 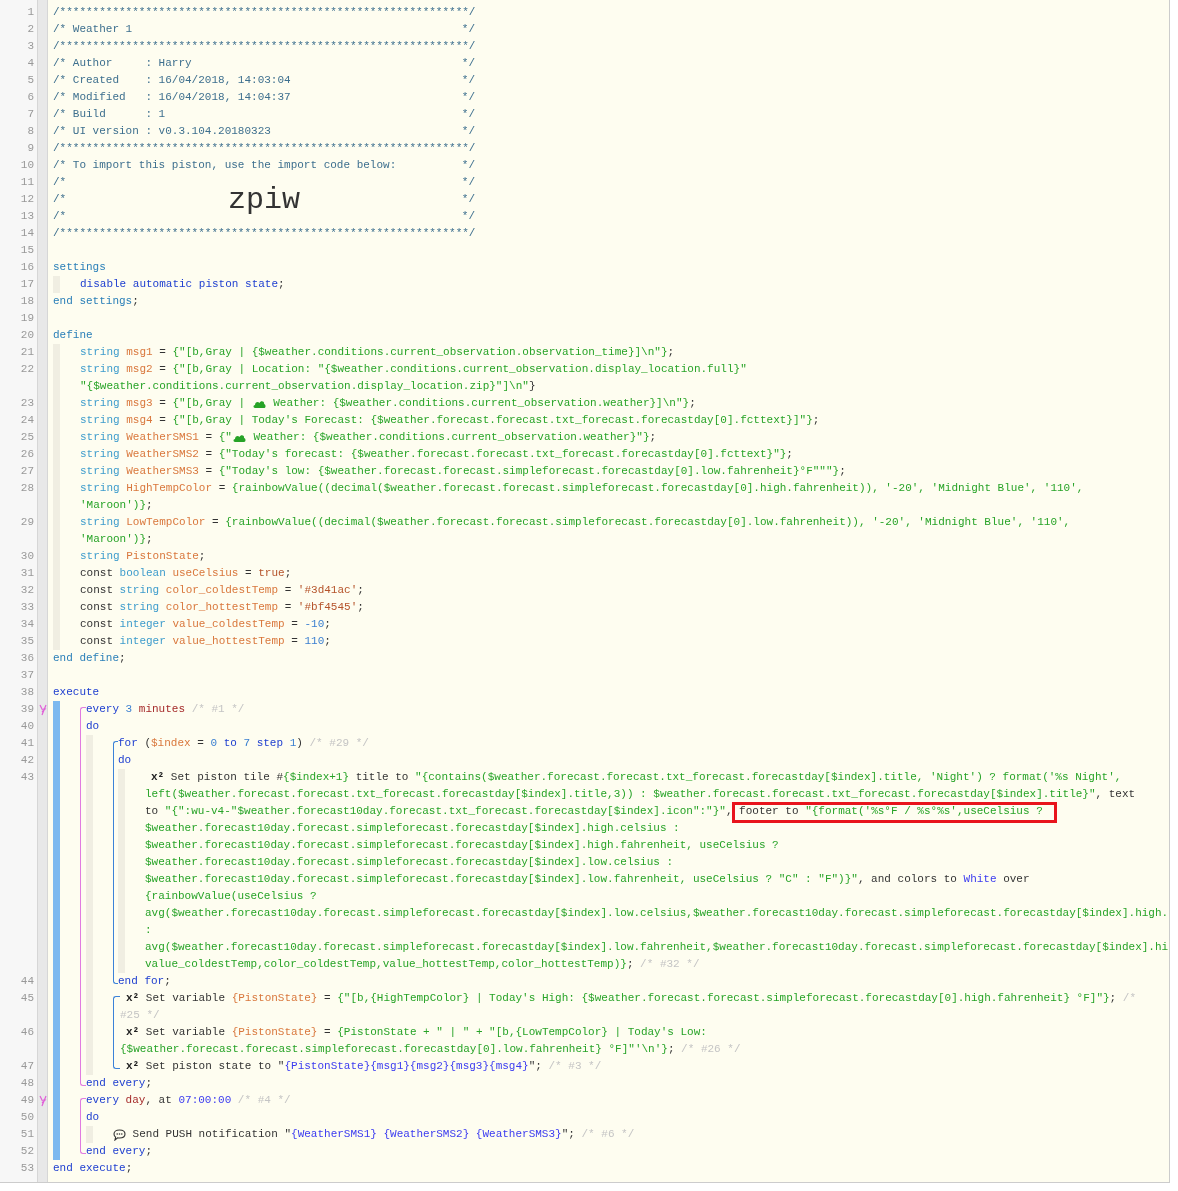 I want to click on variable-name: LowTempColor, so click(x=166, y=522).